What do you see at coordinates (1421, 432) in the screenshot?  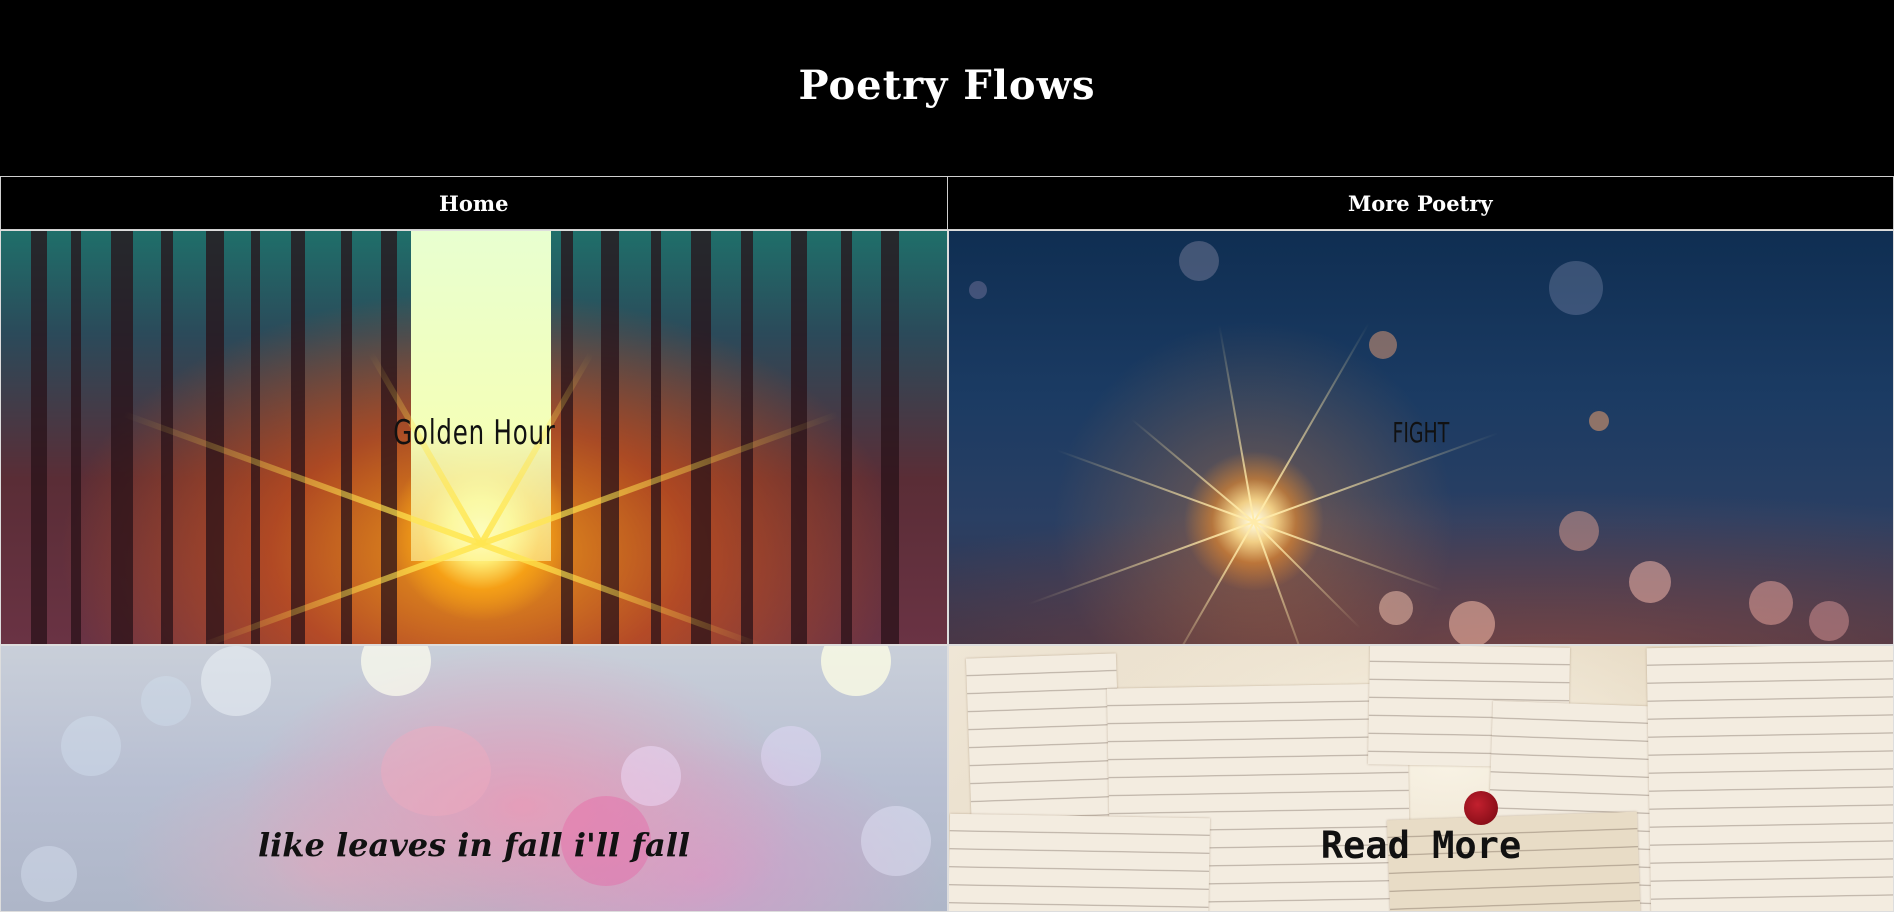 I see `poem-title: FIGHT` at bounding box center [1421, 432].